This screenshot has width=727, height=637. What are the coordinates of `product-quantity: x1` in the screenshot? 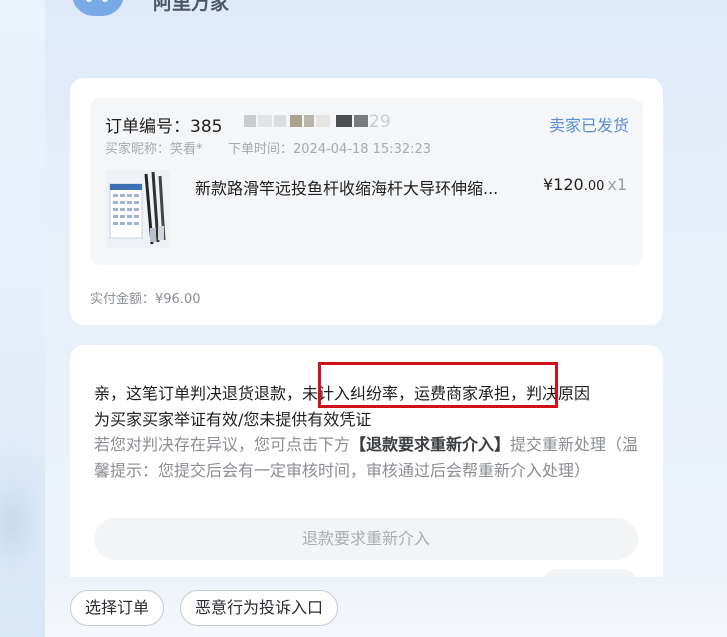 It's located at (617, 184).